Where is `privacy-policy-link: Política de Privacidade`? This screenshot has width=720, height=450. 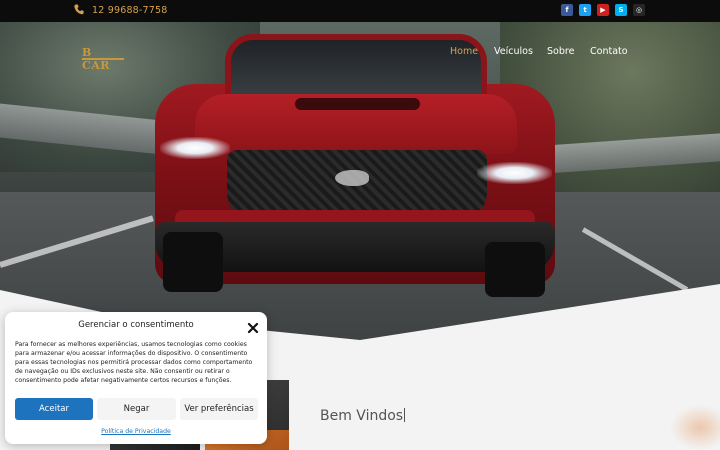
privacy-policy-link: Política de Privacidade is located at coordinates (136, 431).